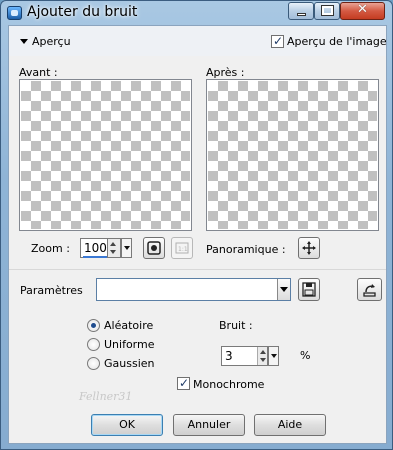 Image resolution: width=393 pixels, height=450 pixels. What do you see at coordinates (196, 13) in the screenshot?
I see `title-bar: Ajouter du bruit ✕` at bounding box center [196, 13].